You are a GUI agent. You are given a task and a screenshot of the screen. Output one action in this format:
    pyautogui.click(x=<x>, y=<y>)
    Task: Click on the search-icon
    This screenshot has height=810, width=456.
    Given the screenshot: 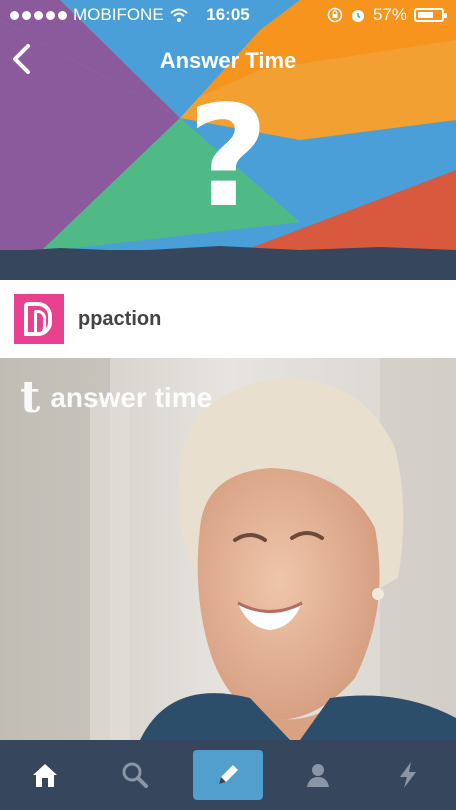 What is the action you would take?
    pyautogui.click(x=135, y=775)
    